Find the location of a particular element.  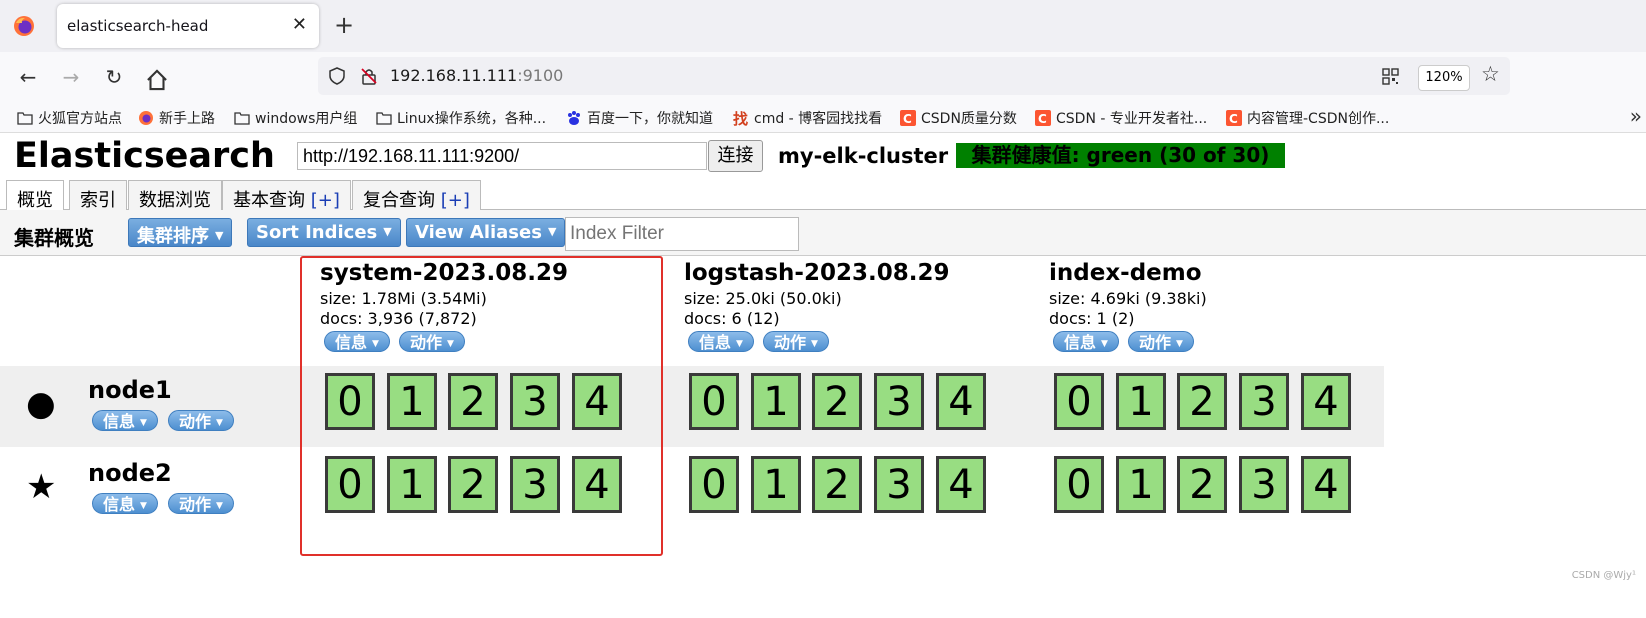

index-name: logstash-2023.08.29 is located at coordinates (817, 273).